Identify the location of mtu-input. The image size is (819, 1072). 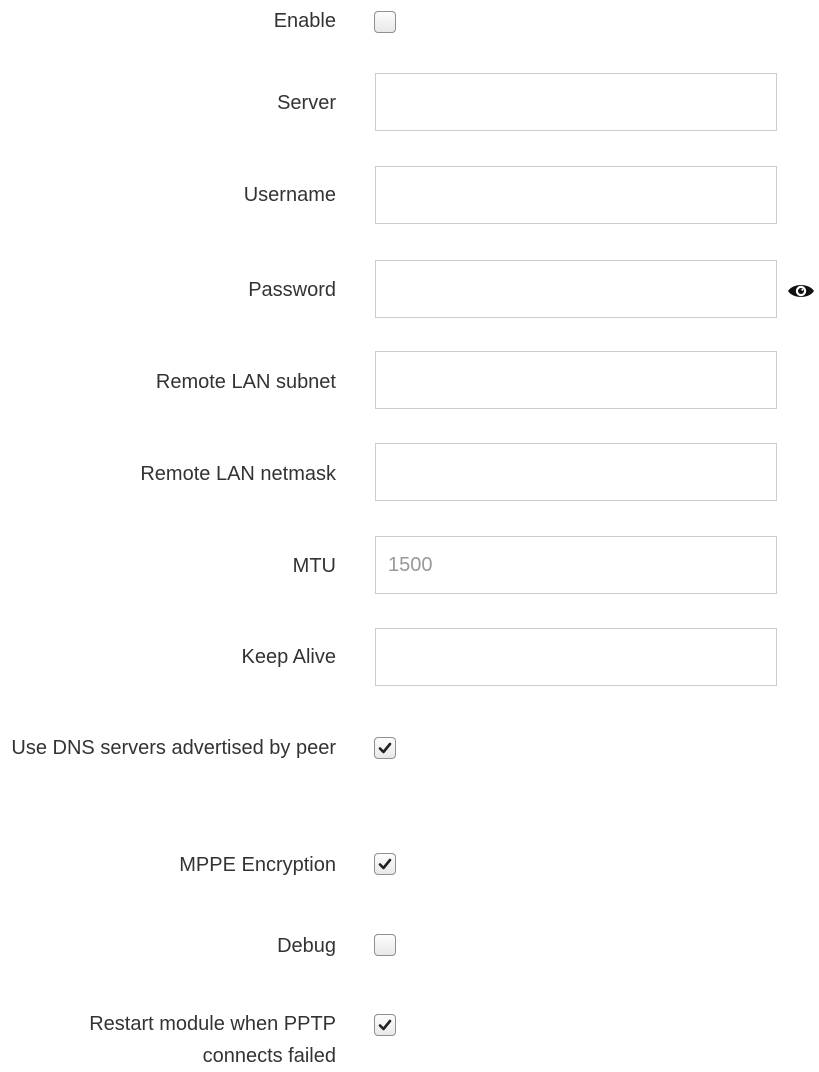
(576, 565).